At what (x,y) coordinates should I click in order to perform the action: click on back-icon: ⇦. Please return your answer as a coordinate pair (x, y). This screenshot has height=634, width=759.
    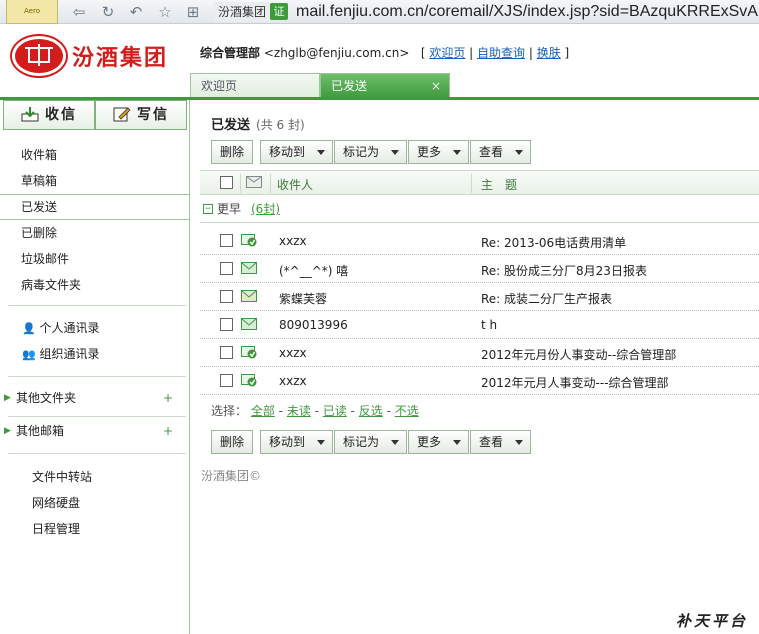
    Looking at the image, I should click on (79, 12).